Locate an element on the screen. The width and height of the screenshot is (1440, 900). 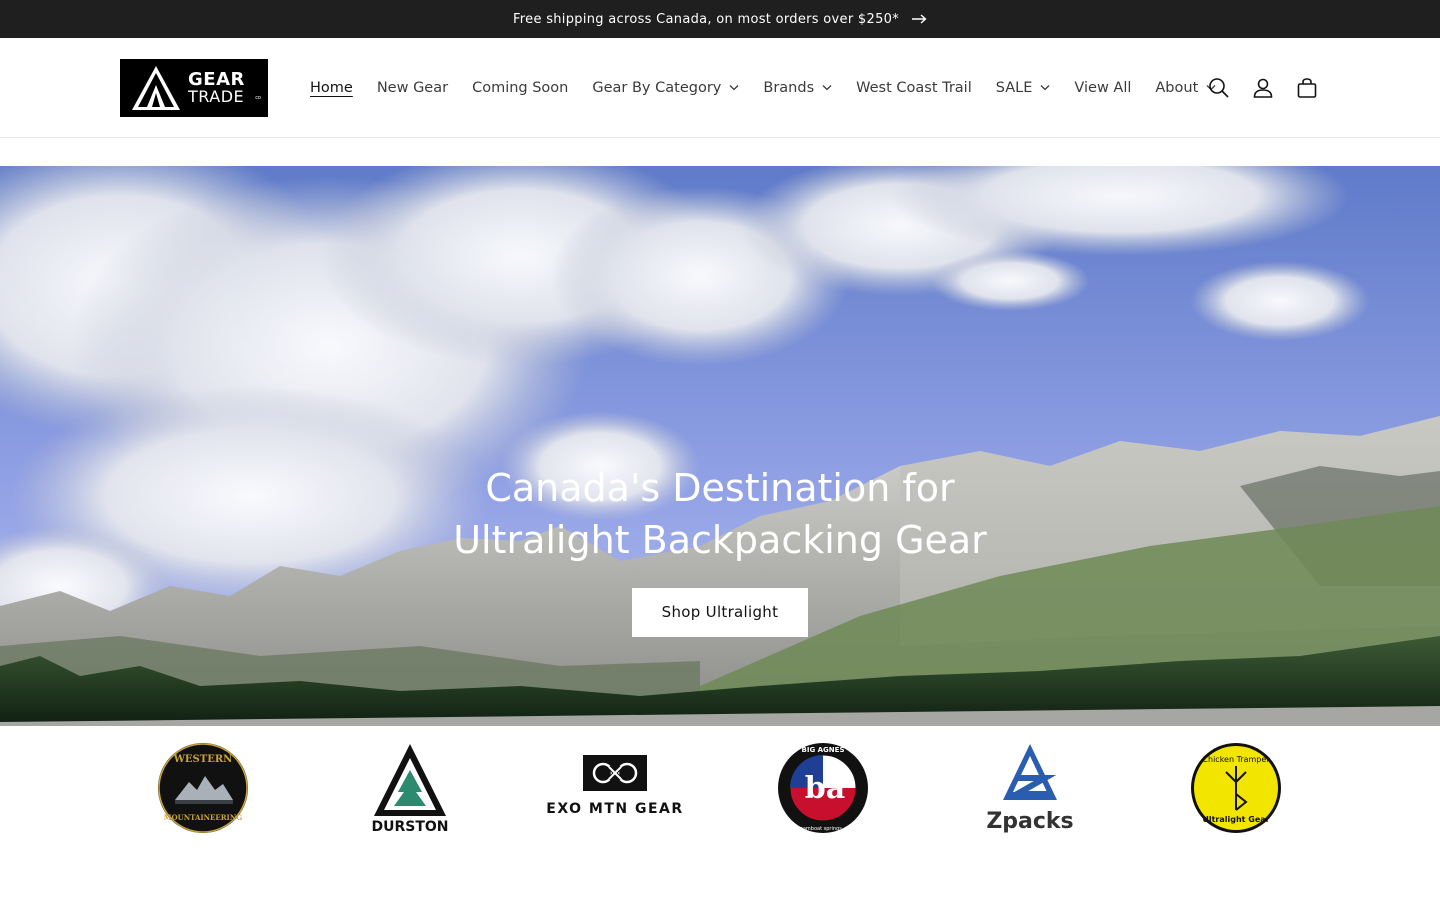
brand-logo-chicken-tramper: Chicken Tramper Ultralight Gear is located at coordinates (1236, 788).